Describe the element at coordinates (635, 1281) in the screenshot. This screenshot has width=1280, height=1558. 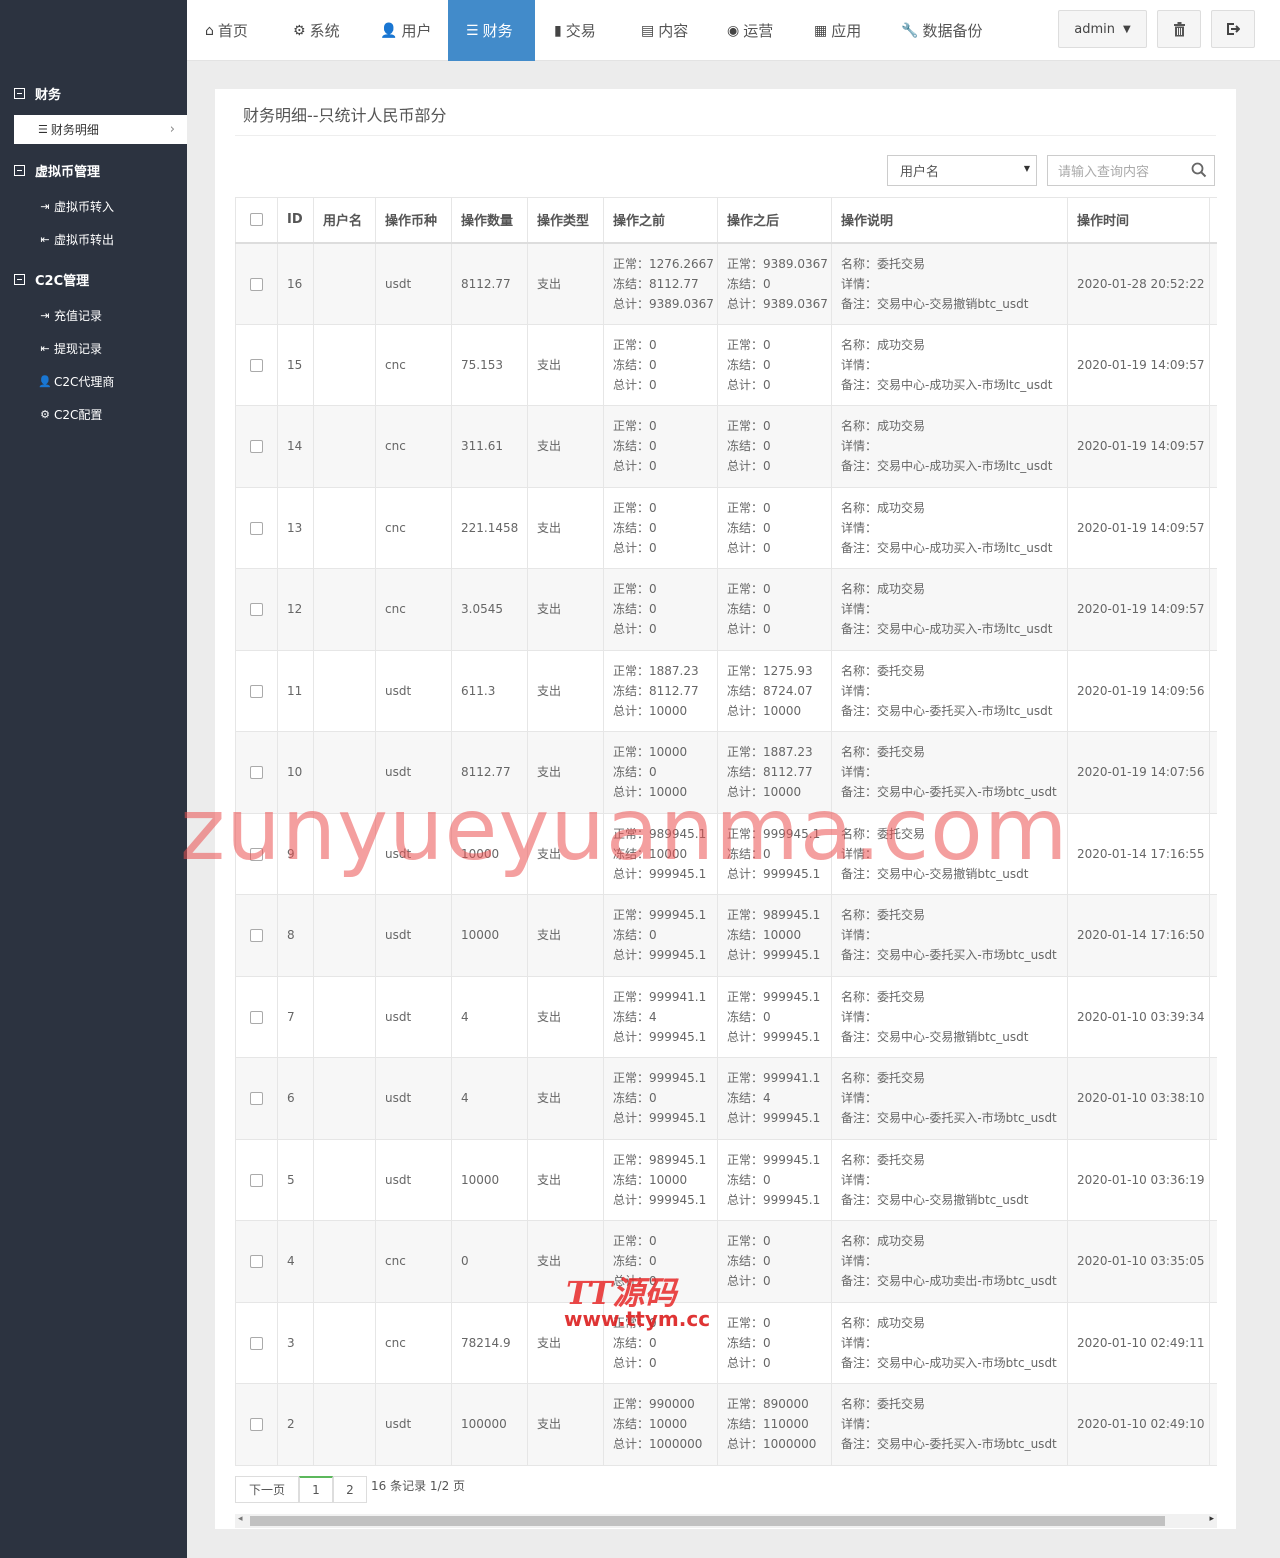
I see `before-line: 总计：0` at that location.